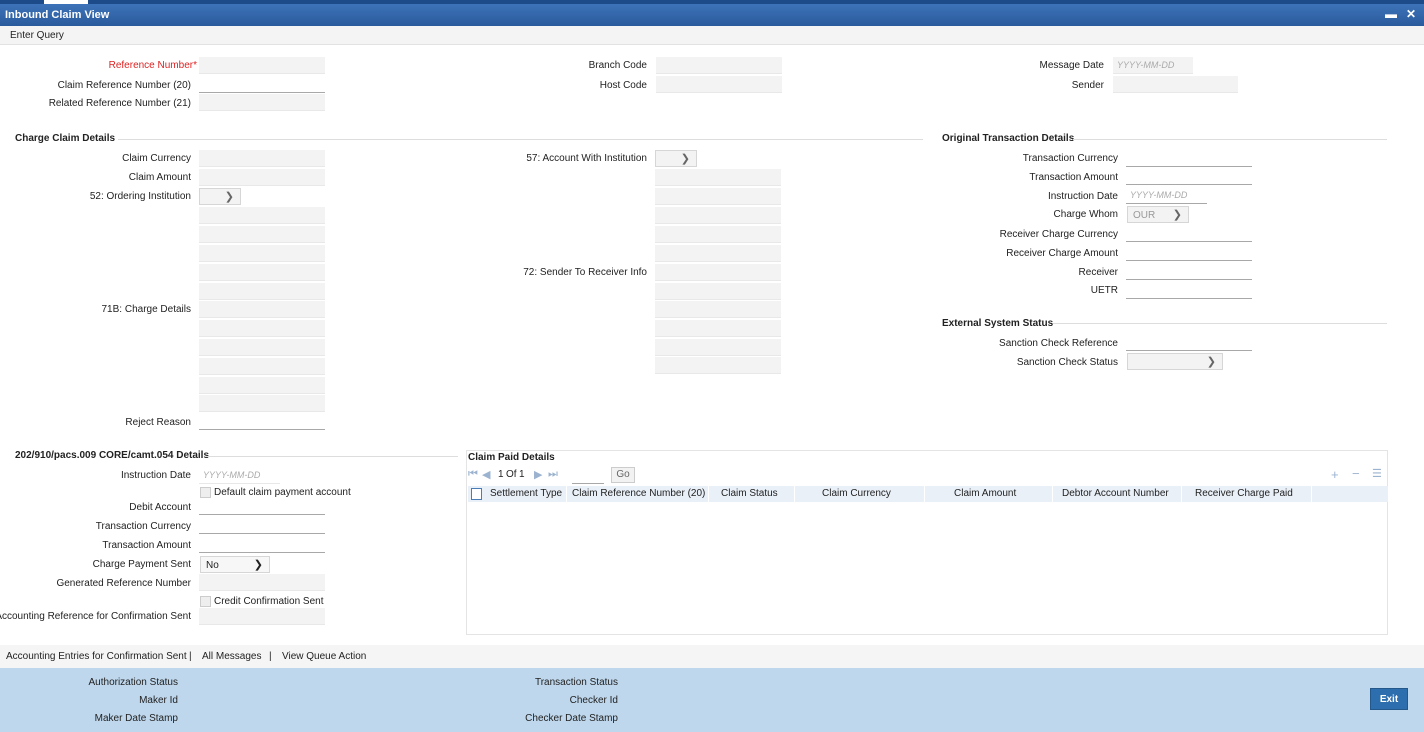 This screenshot has width=1424, height=732. Describe the element at coordinates (1175, 84) in the screenshot. I see `sender-field` at that location.